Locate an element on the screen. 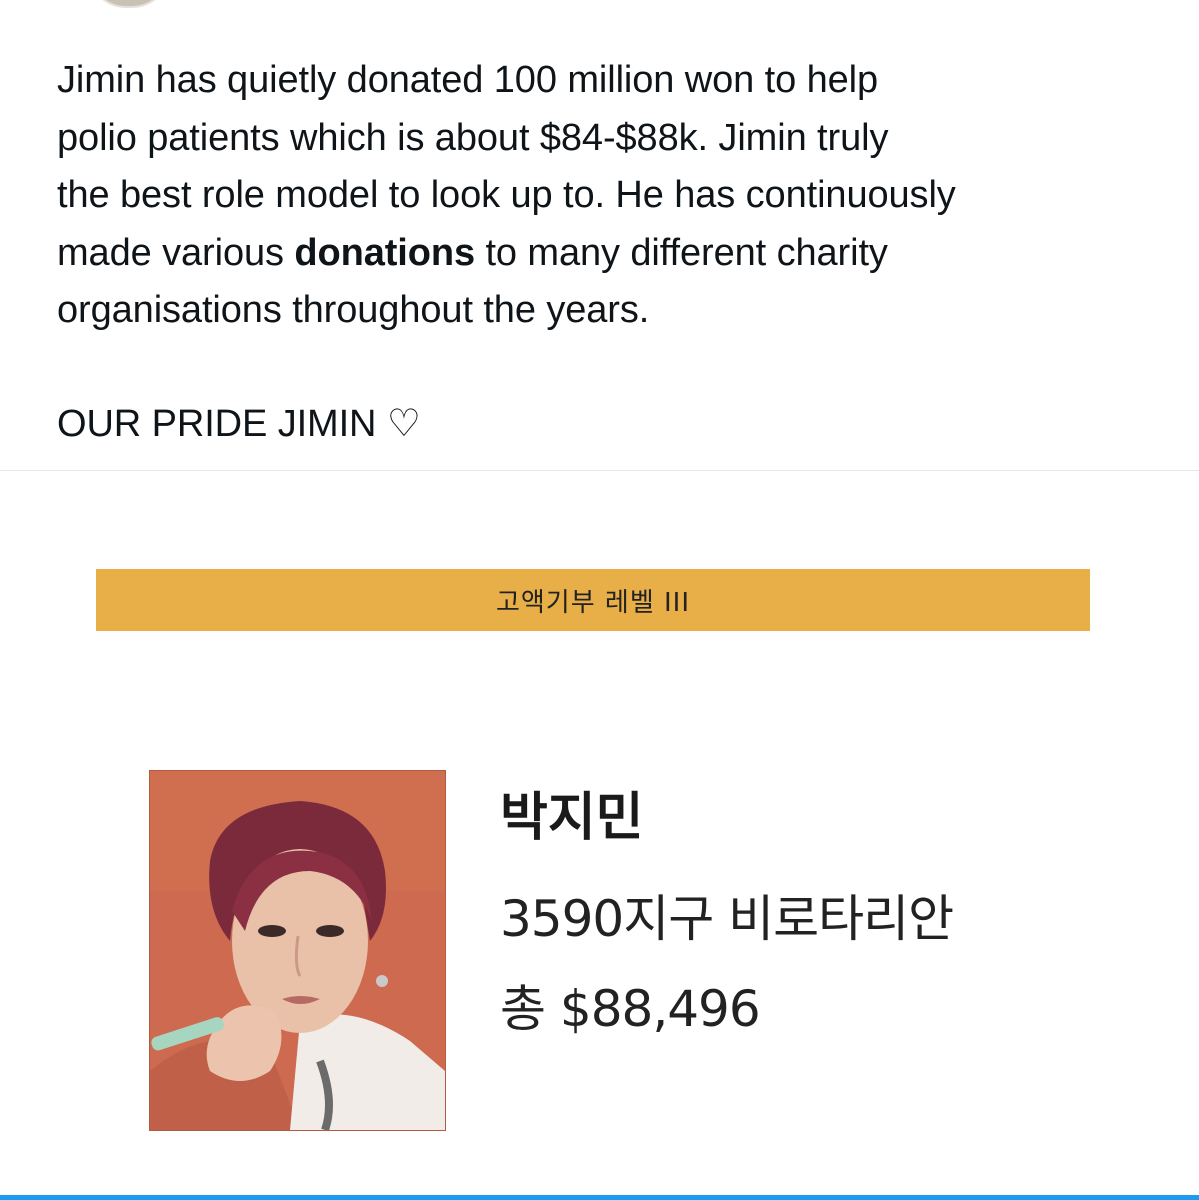  donor-total-amount: 총 $88,496 is located at coordinates (630, 1009).